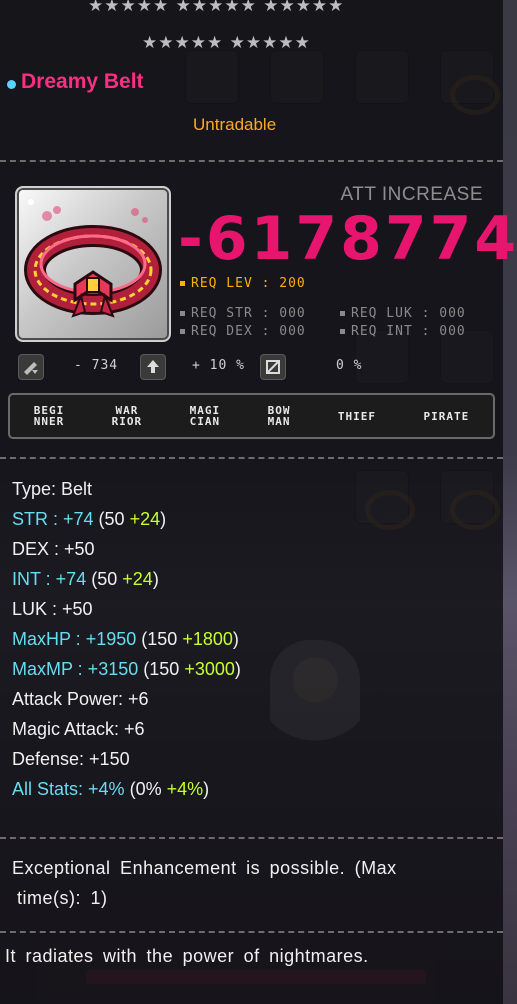  Describe the element at coordinates (96, 365) in the screenshot. I see `indicator-value-1: - 734` at that location.